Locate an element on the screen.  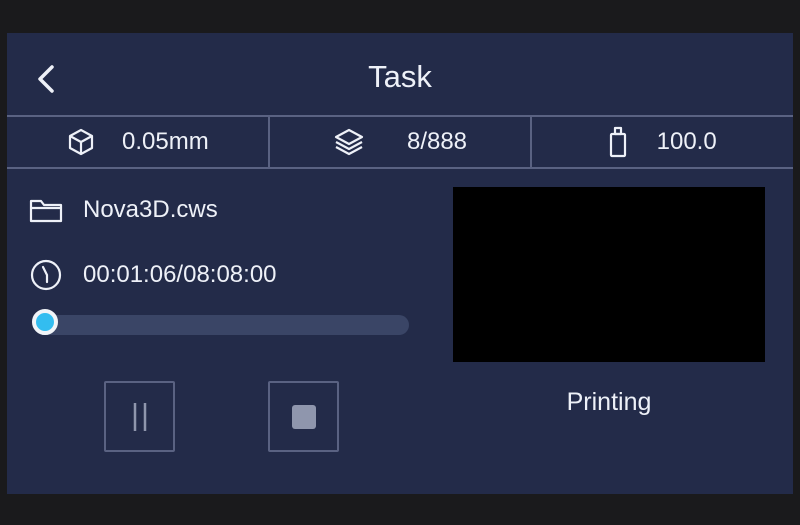
progress-track is located at coordinates (222, 325).